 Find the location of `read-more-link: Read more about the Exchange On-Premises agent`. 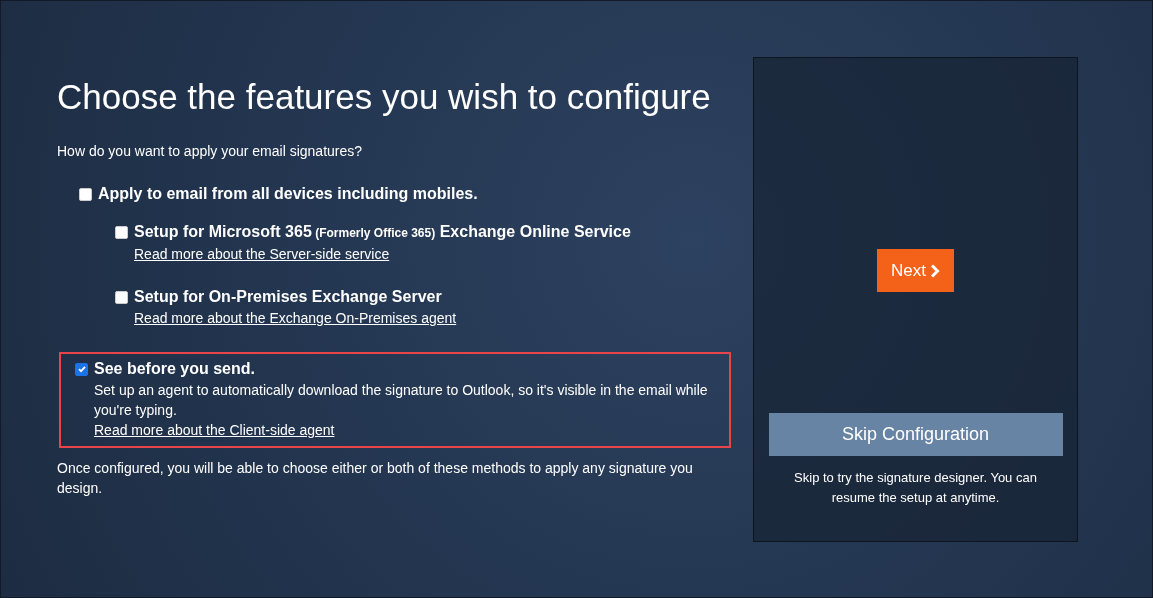

read-more-link: Read more about the Exchange On-Premises agent is located at coordinates (295, 318).